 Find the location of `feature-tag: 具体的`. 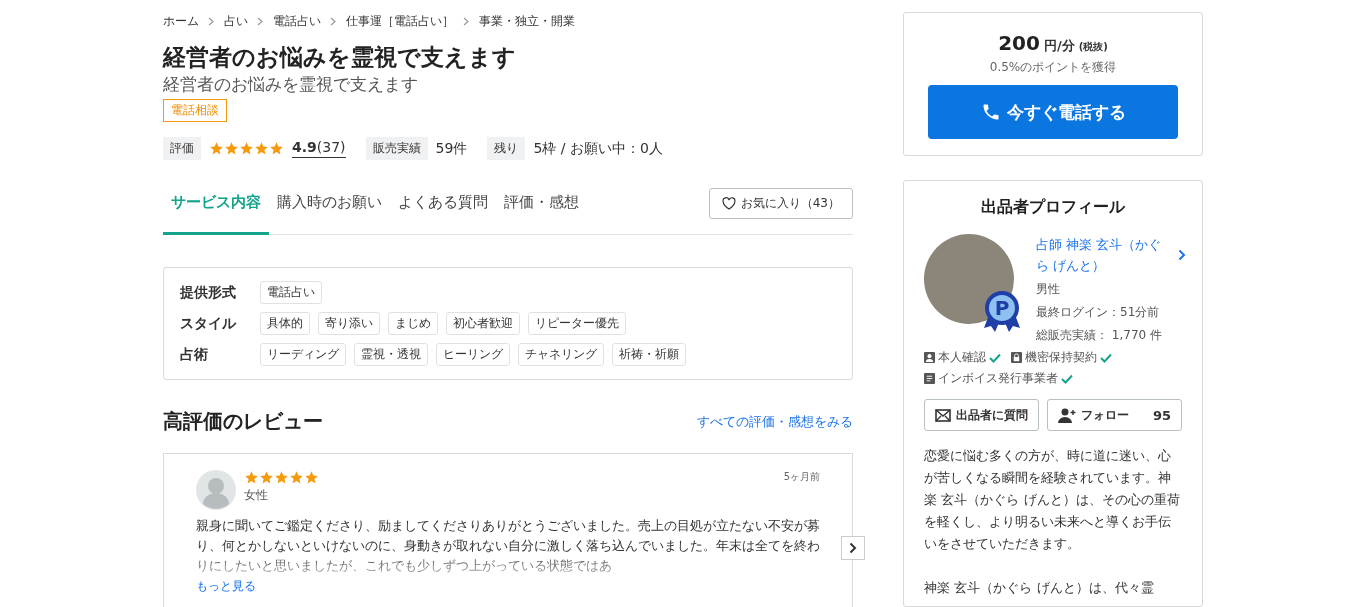

feature-tag: 具体的 is located at coordinates (285, 323).